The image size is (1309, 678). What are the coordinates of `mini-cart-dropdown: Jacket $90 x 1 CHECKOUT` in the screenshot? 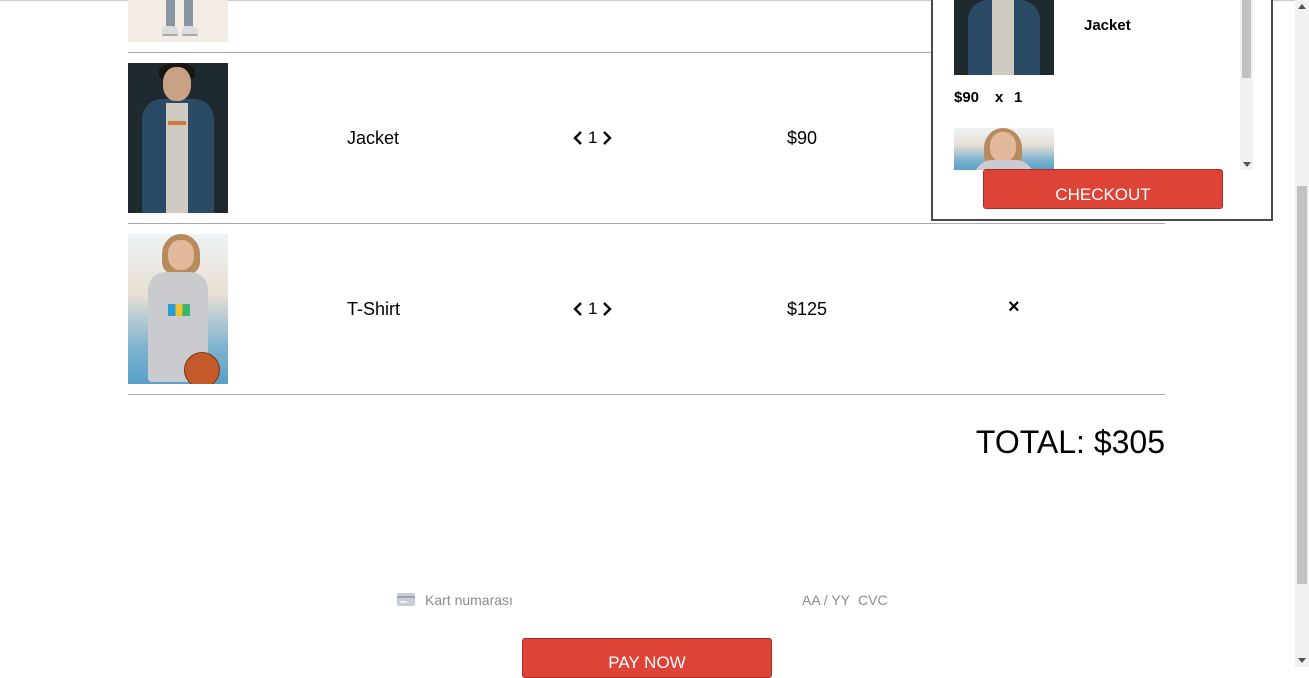 It's located at (1102, 110).